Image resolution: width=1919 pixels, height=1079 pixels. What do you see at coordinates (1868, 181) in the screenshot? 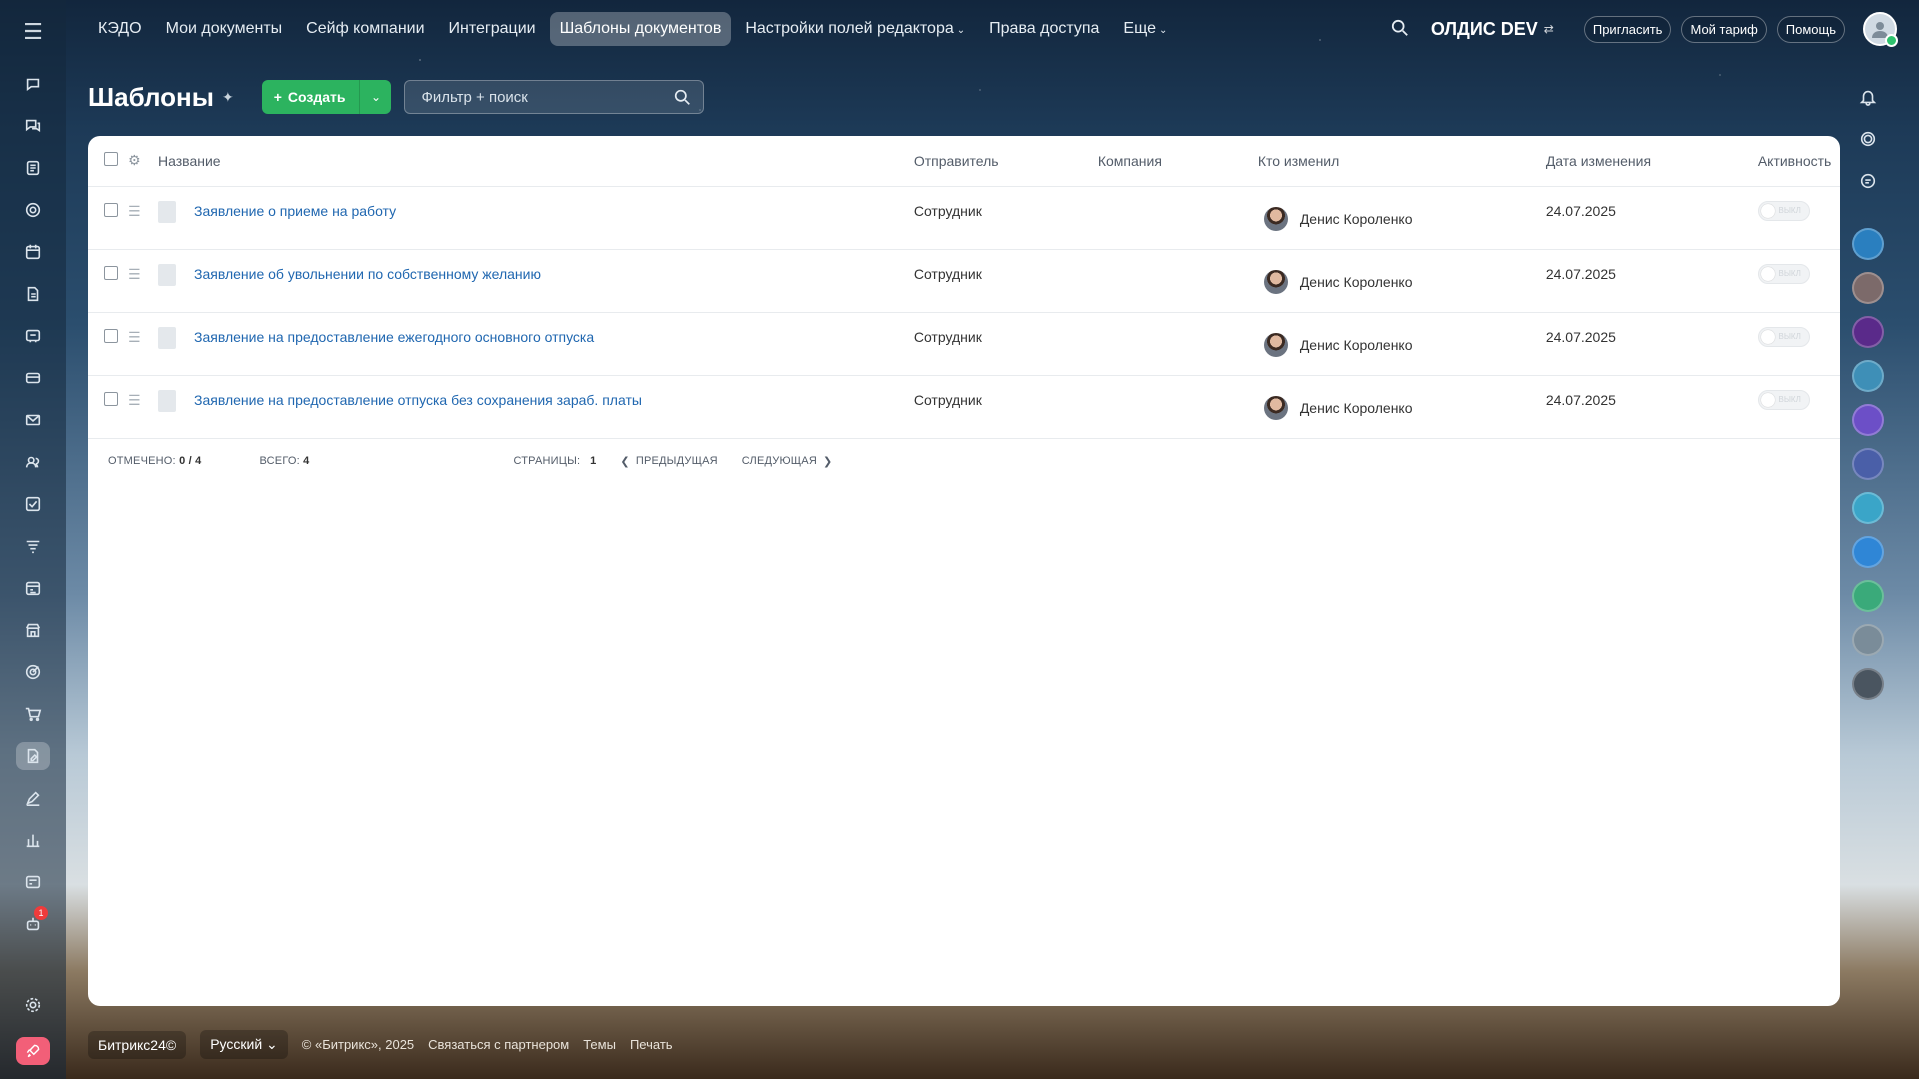
I see `search-chat-icon` at bounding box center [1868, 181].